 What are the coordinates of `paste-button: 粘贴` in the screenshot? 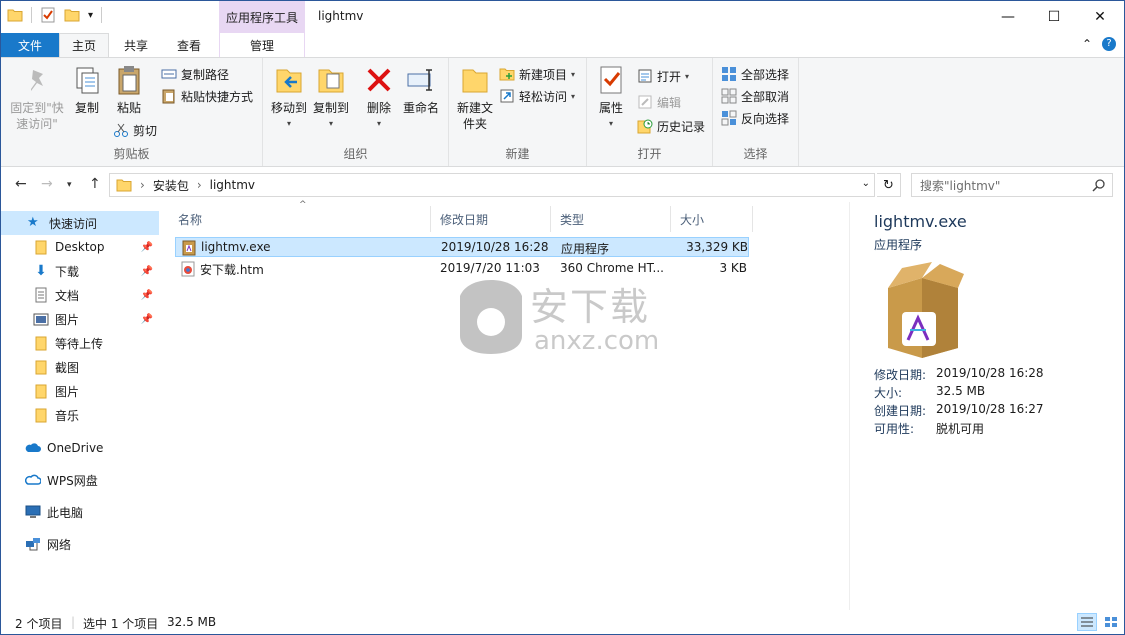 It's located at (129, 90).